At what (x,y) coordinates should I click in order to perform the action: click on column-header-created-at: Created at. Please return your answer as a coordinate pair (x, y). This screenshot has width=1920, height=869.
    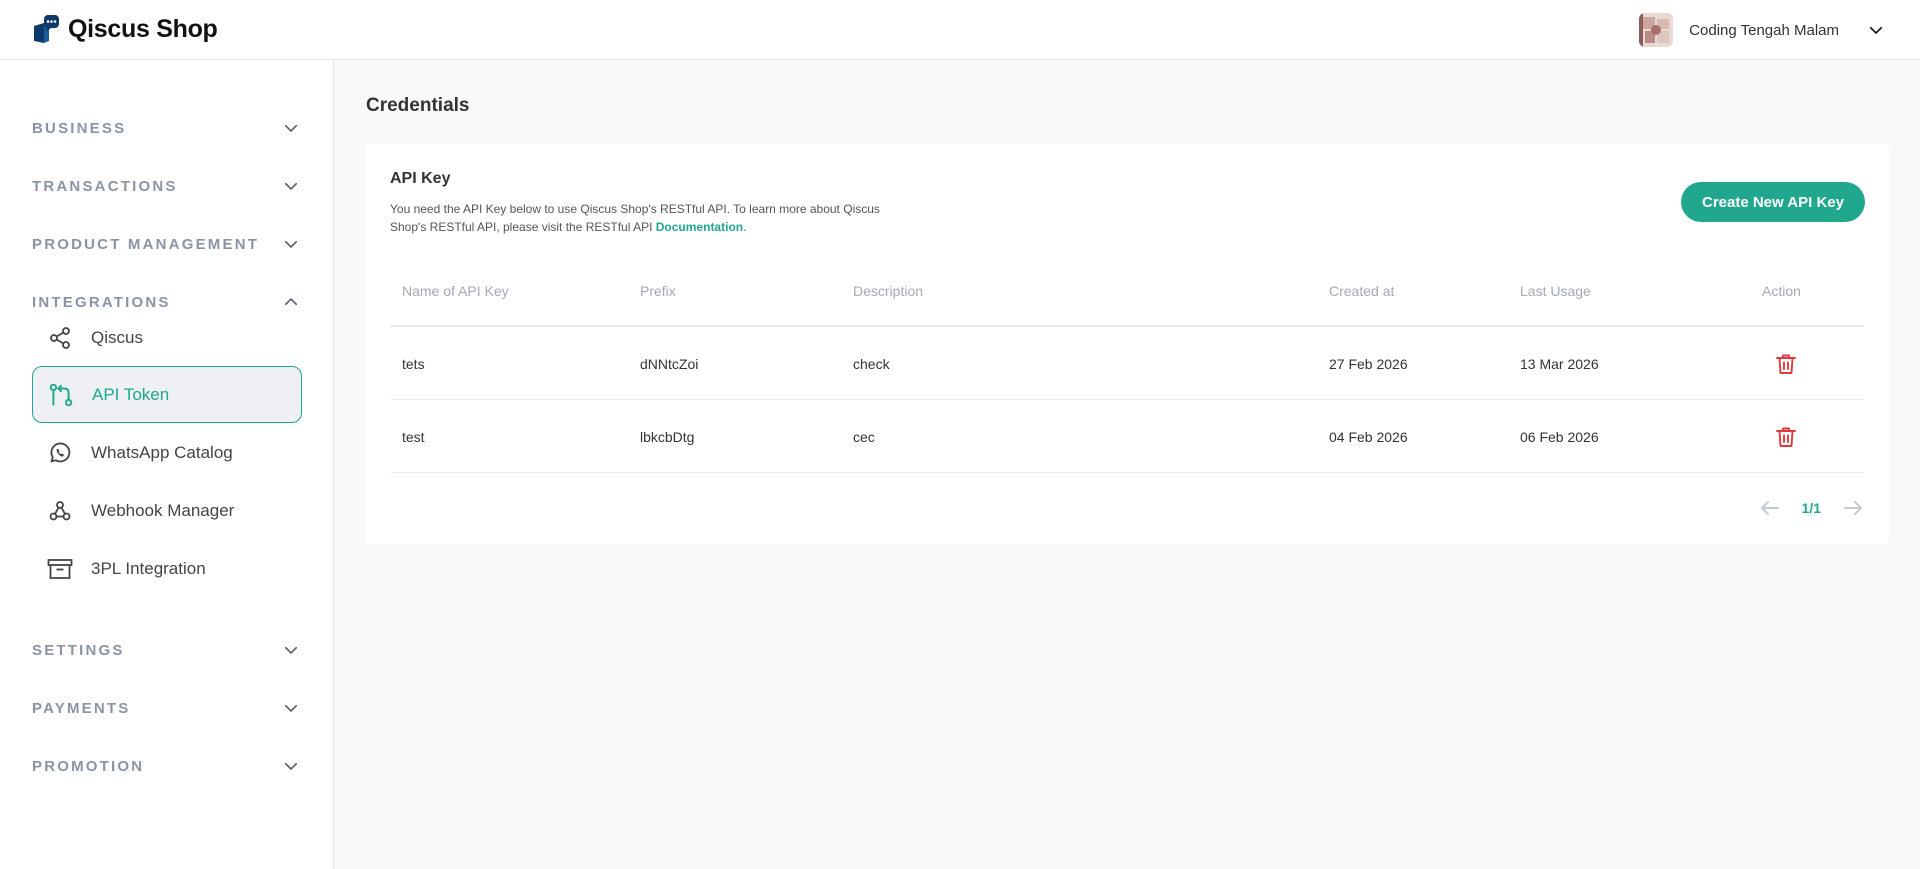
    Looking at the image, I should click on (1362, 291).